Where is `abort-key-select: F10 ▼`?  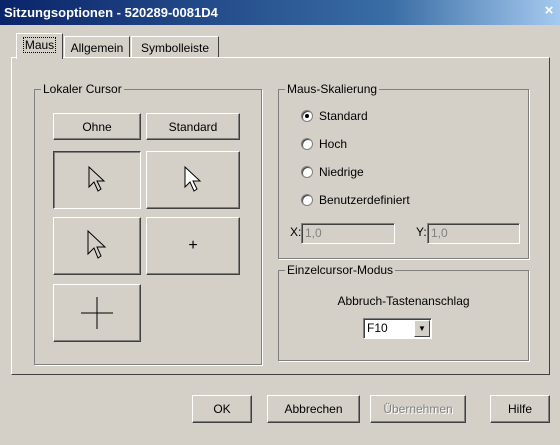 abort-key-select: F10 ▼ is located at coordinates (397, 328).